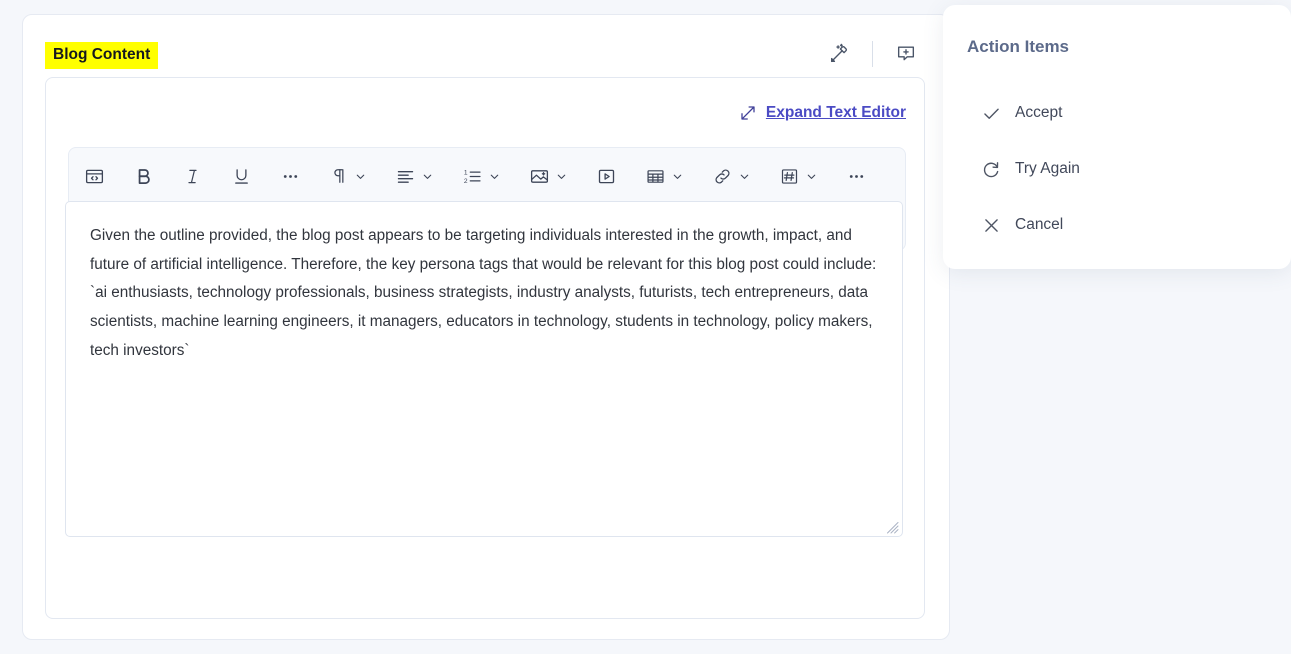 The width and height of the screenshot is (1291, 654). Describe the element at coordinates (290, 176) in the screenshot. I see `more-formats-button` at that location.